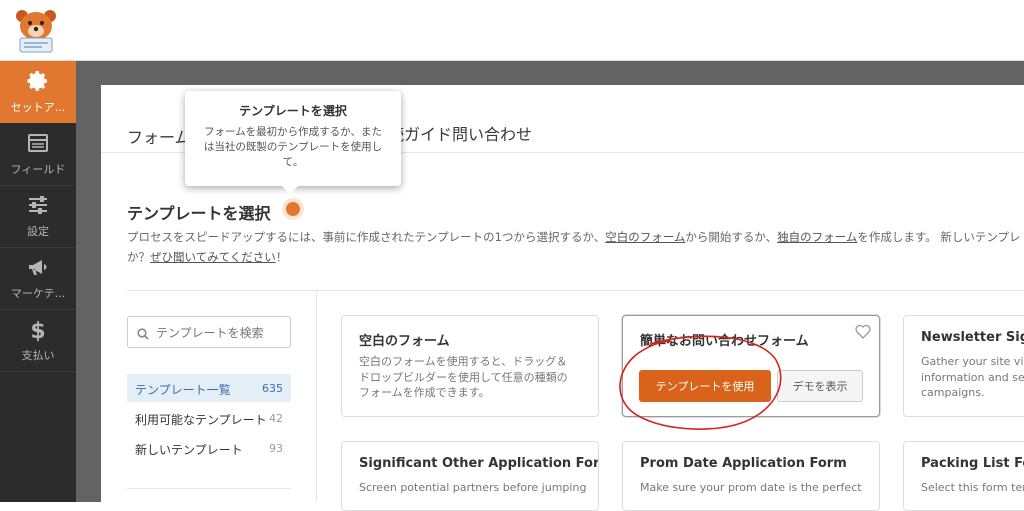 The height and width of the screenshot is (511, 1024). Describe the element at coordinates (316, 396) in the screenshot. I see `column-divider` at that location.